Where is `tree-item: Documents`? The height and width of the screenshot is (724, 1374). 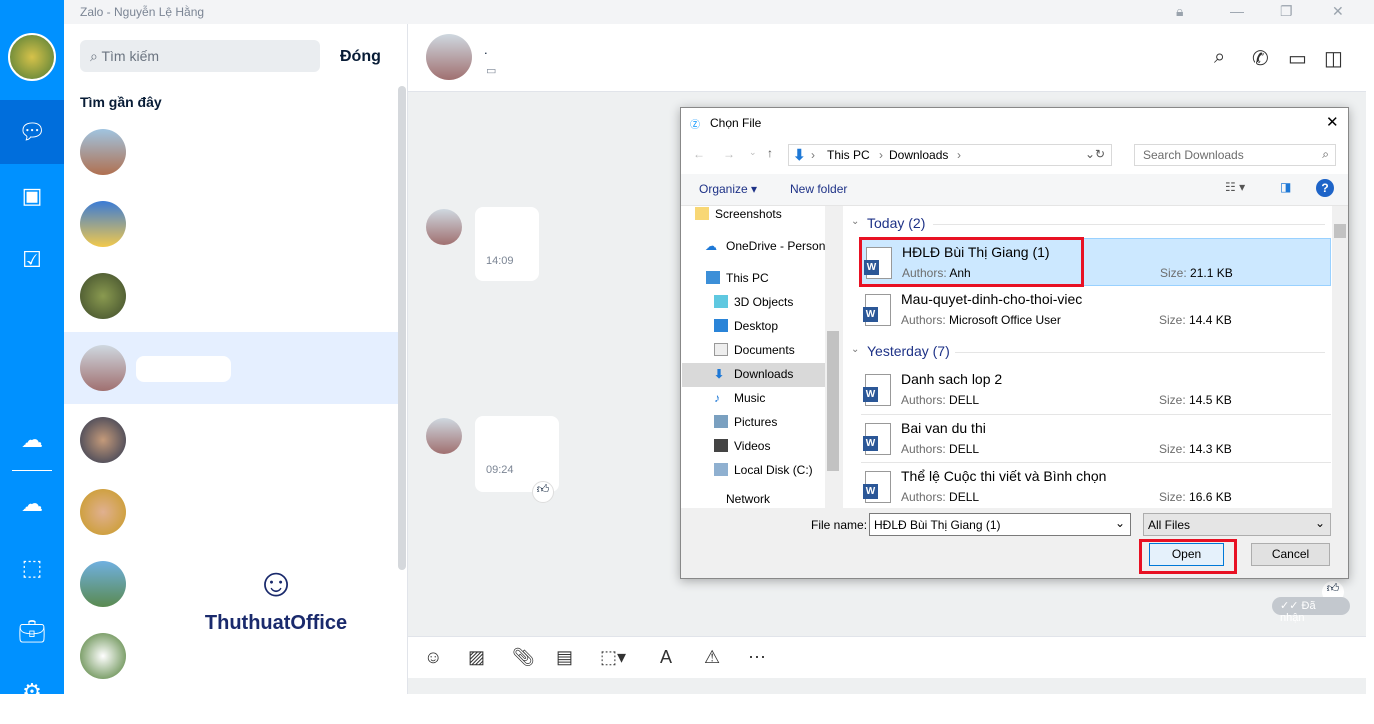
tree-item: Documents is located at coordinates (754, 350).